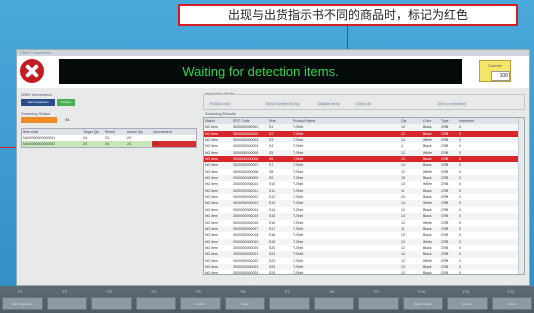 The width and height of the screenshot is (534, 313). What do you see at coordinates (200, 303) in the screenshot?
I see `fkey-button: Confirm` at bounding box center [200, 303].